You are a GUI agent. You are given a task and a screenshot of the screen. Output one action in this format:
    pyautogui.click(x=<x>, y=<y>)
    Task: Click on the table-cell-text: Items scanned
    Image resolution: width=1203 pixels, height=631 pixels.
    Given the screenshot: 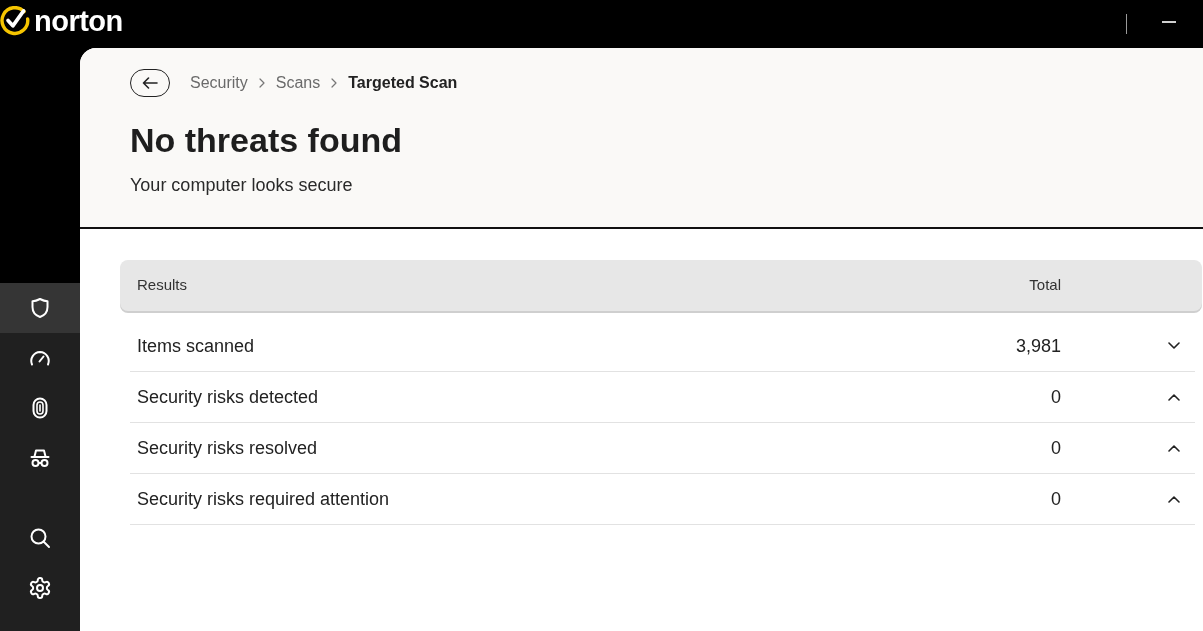 What is the action you would take?
    pyautogui.click(x=196, y=346)
    